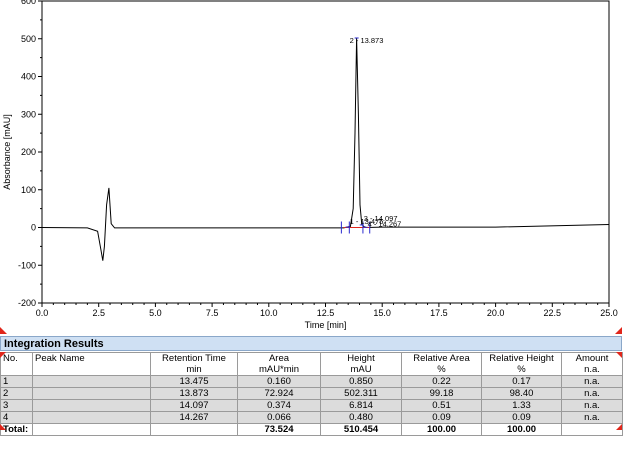 The height and width of the screenshot is (452, 624). What do you see at coordinates (279, 358) in the screenshot?
I see `column-header: Area` at bounding box center [279, 358].